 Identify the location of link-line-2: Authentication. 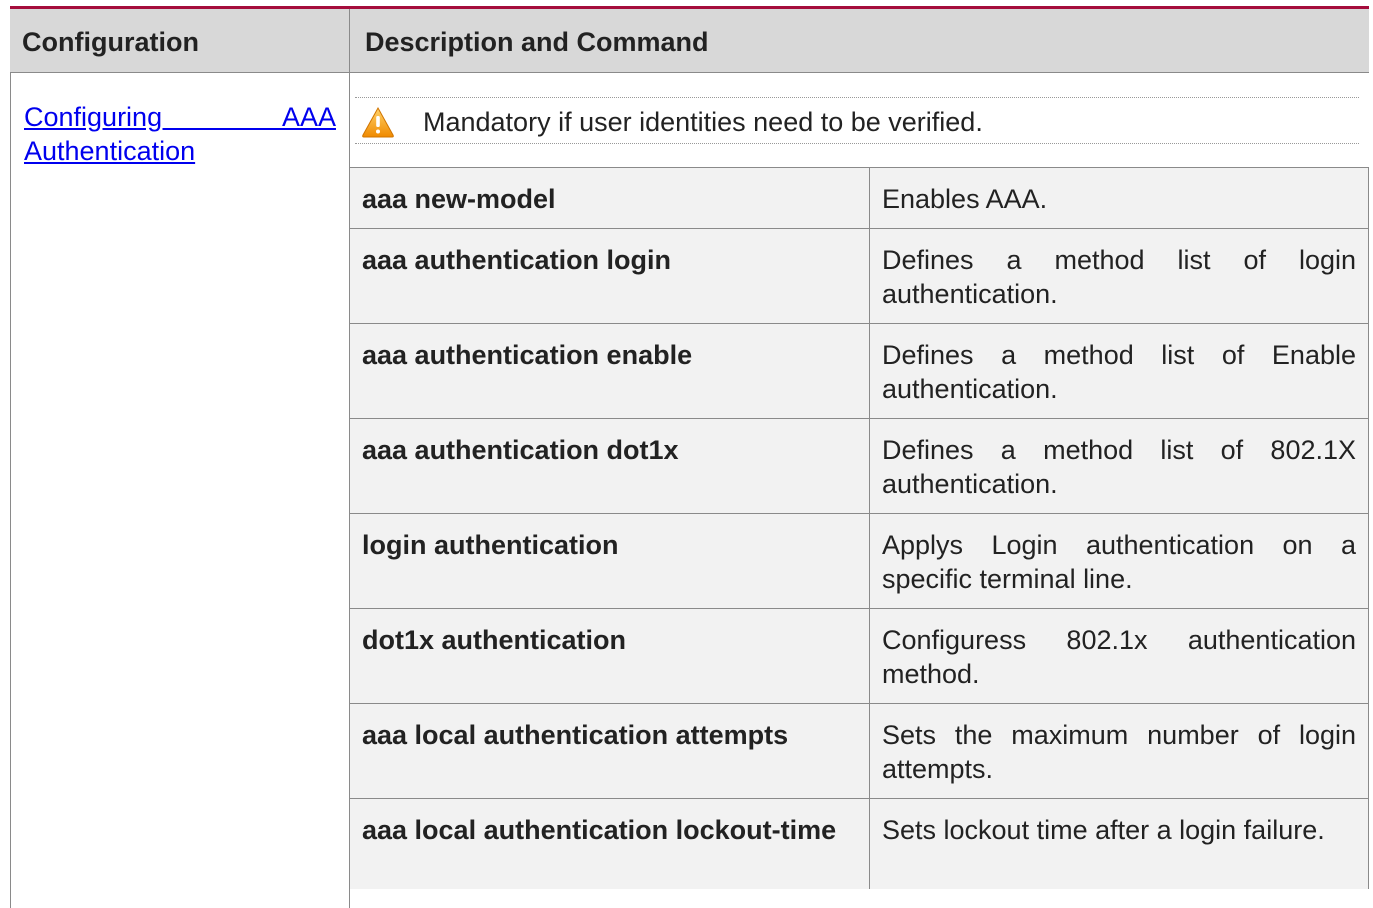
(180, 151).